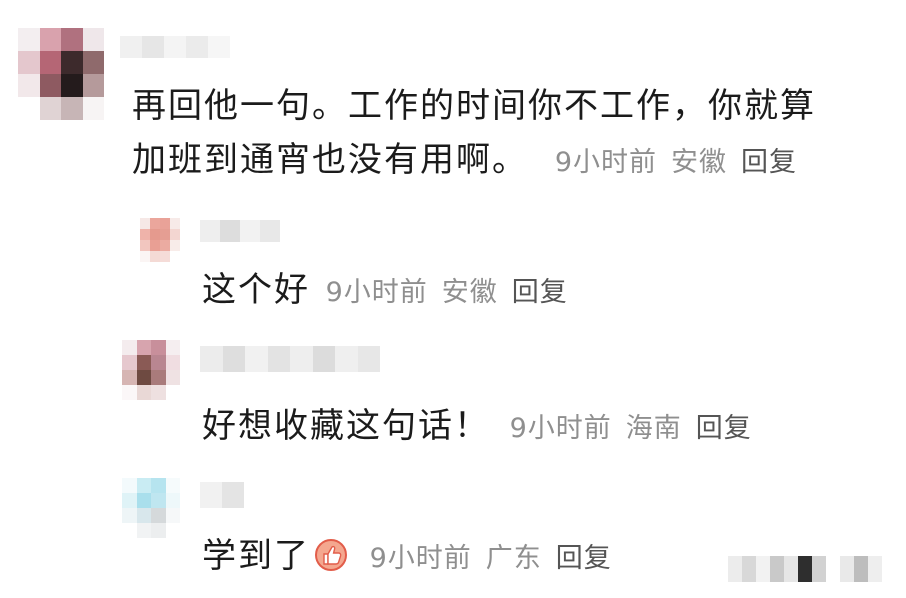  I want to click on comment-text: 这个好, so click(256, 290).